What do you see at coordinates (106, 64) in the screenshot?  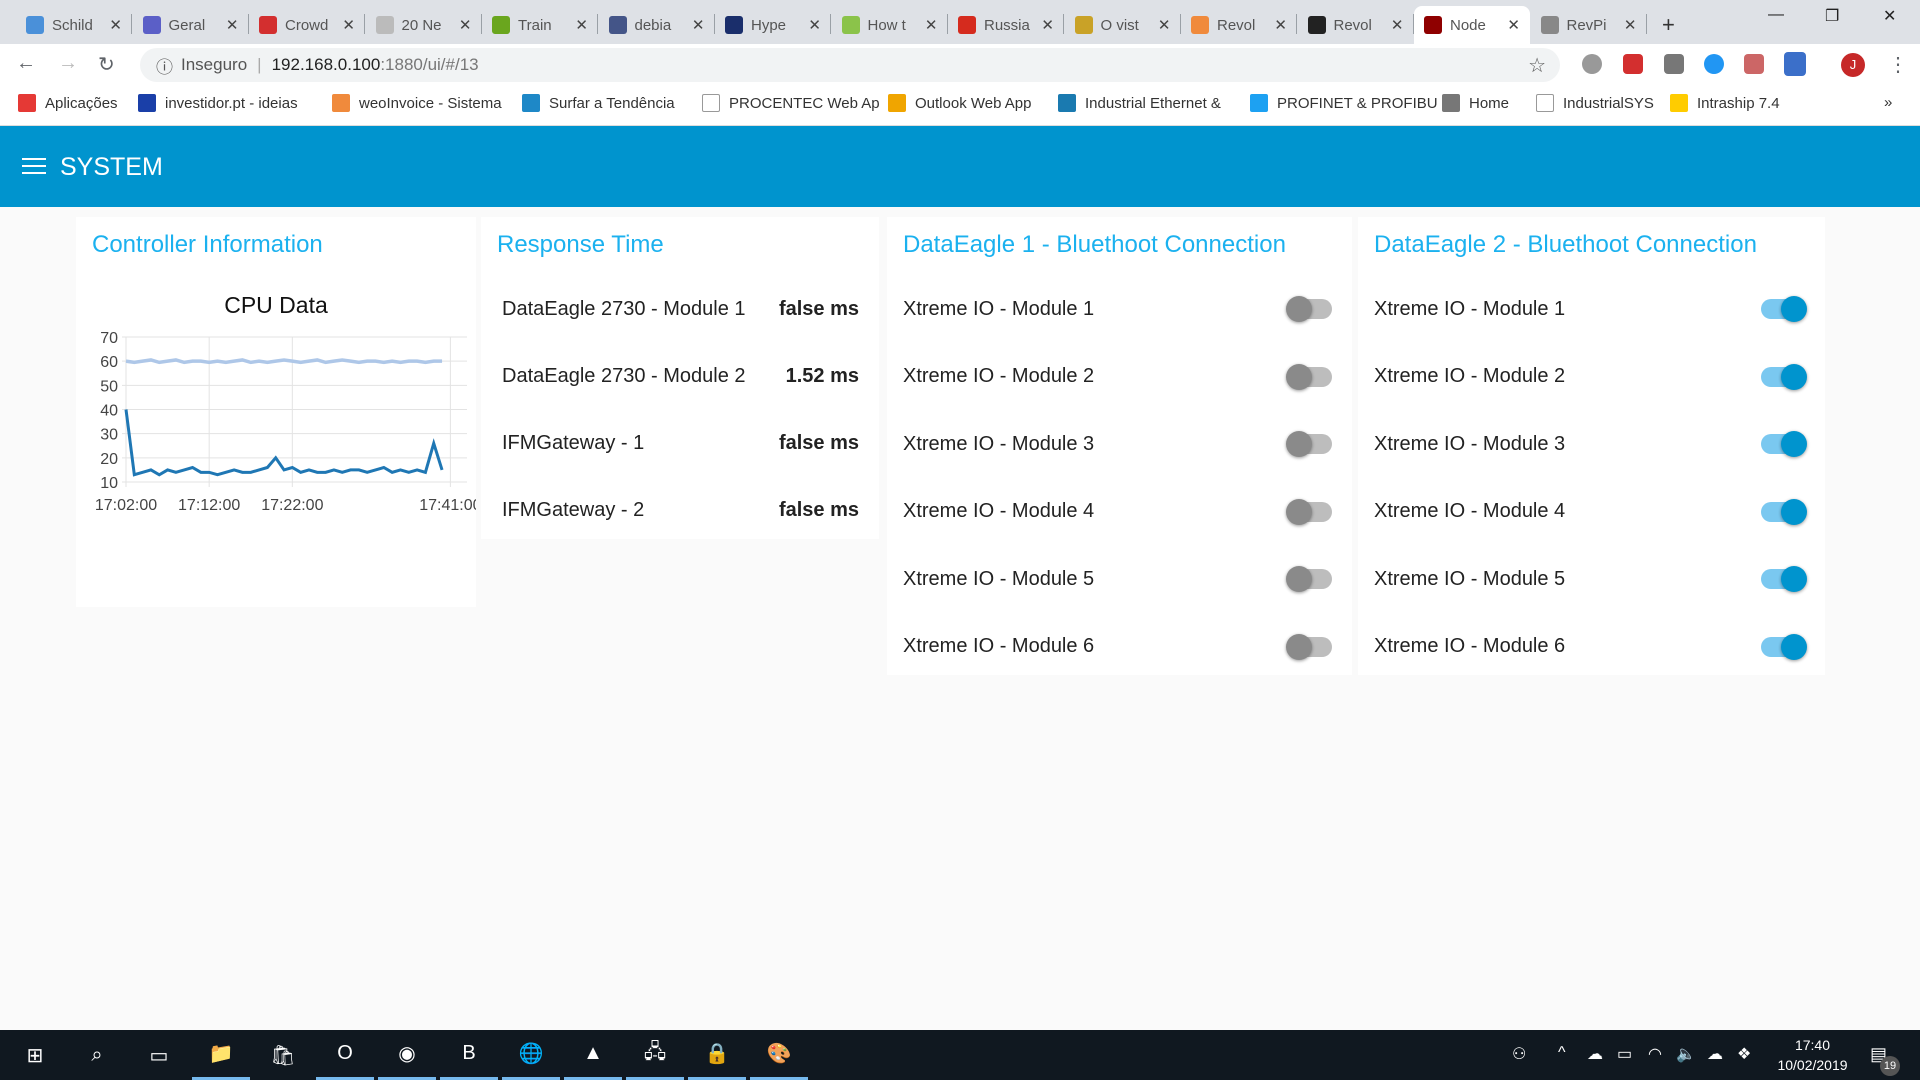 I see `reload-icon: ↻` at bounding box center [106, 64].